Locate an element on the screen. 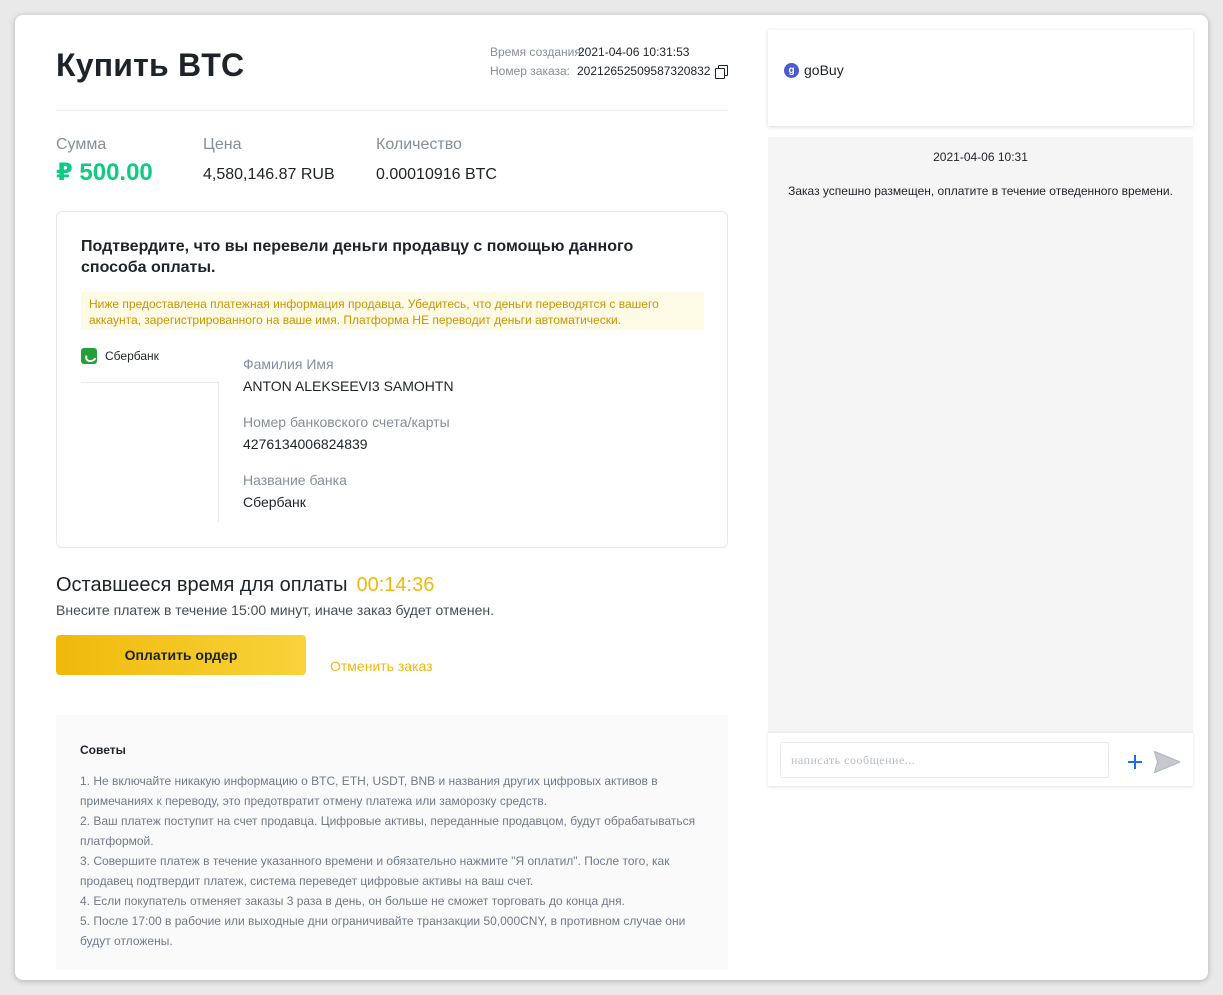  order-number-row: Номер заказа: 20212652509587320832 is located at coordinates (609, 71).